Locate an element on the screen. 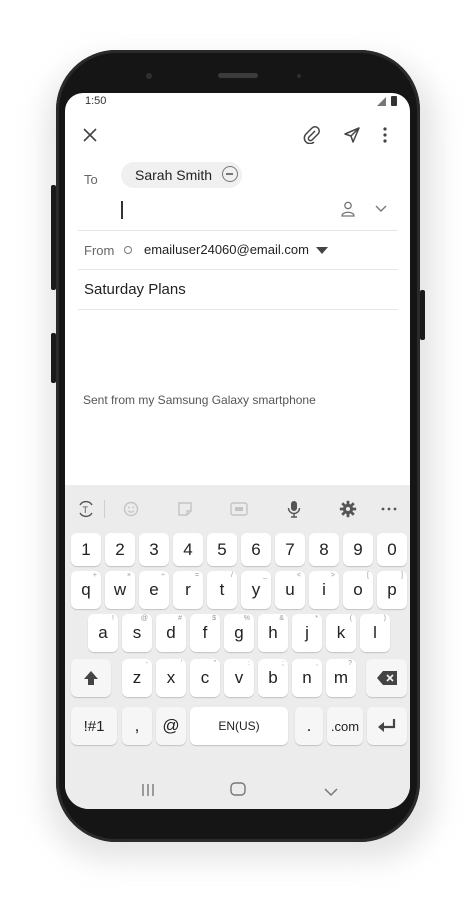  remove-recipient-icon is located at coordinates (230, 174).